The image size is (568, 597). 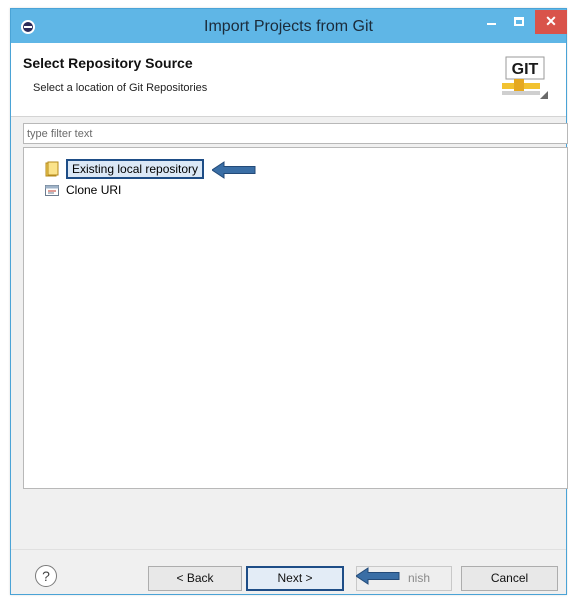 What do you see at coordinates (195, 578) in the screenshot?
I see `back-button: < Back` at bounding box center [195, 578].